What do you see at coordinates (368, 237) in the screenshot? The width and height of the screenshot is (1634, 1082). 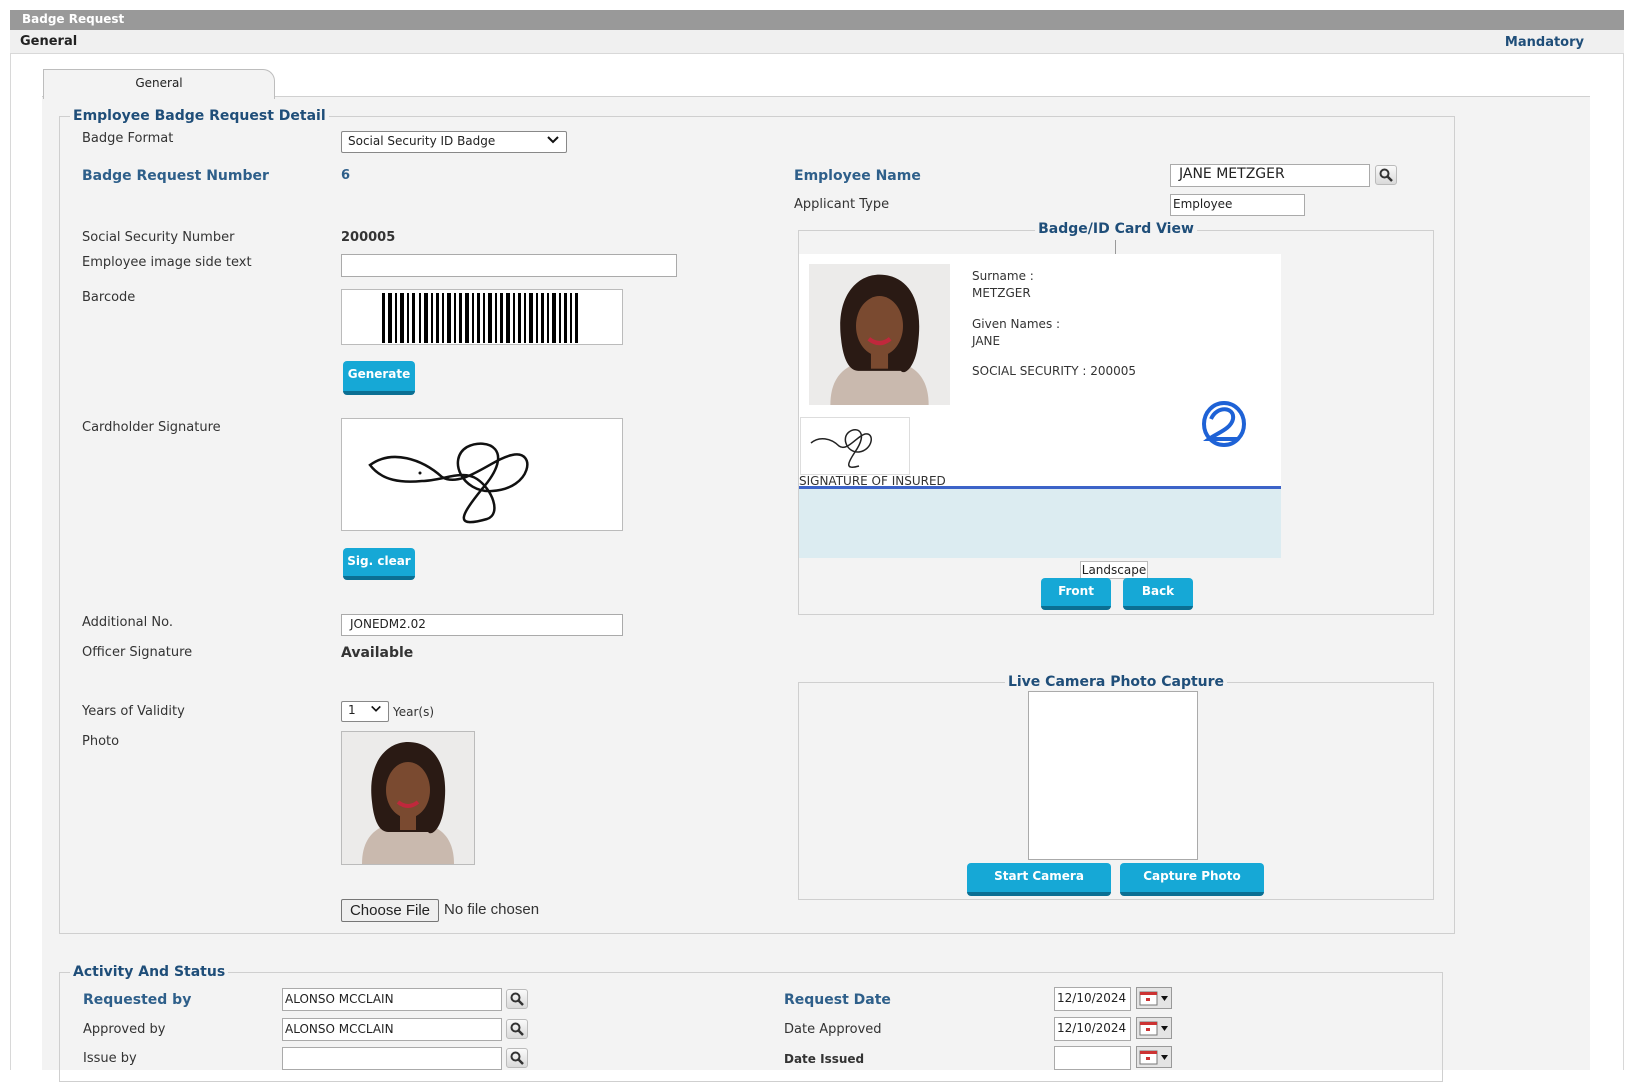 I see `ssn-value: 200005` at bounding box center [368, 237].